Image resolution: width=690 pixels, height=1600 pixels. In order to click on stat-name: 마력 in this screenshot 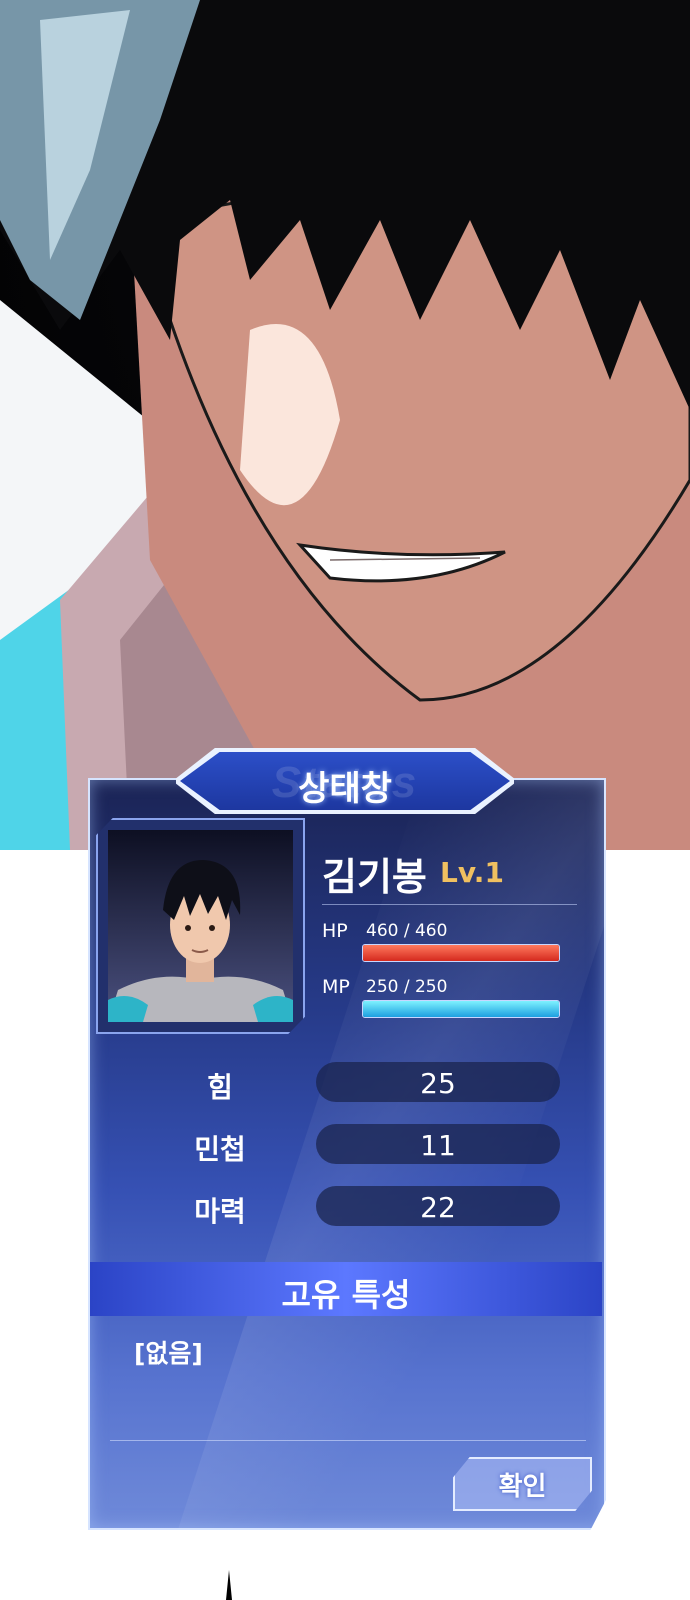, I will do `click(220, 1211)`.